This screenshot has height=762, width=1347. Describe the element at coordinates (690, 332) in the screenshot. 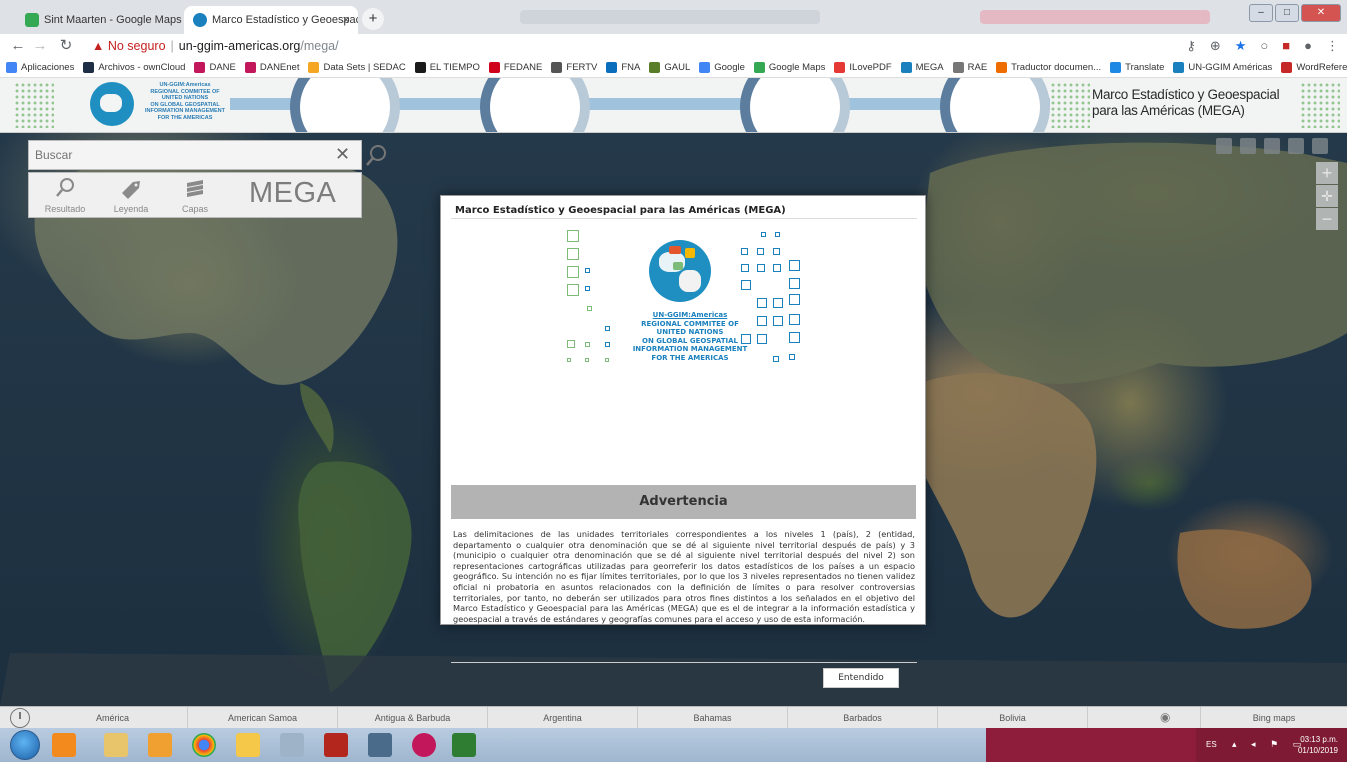

I see `logo-text-line: UNITED NATIONS` at that location.